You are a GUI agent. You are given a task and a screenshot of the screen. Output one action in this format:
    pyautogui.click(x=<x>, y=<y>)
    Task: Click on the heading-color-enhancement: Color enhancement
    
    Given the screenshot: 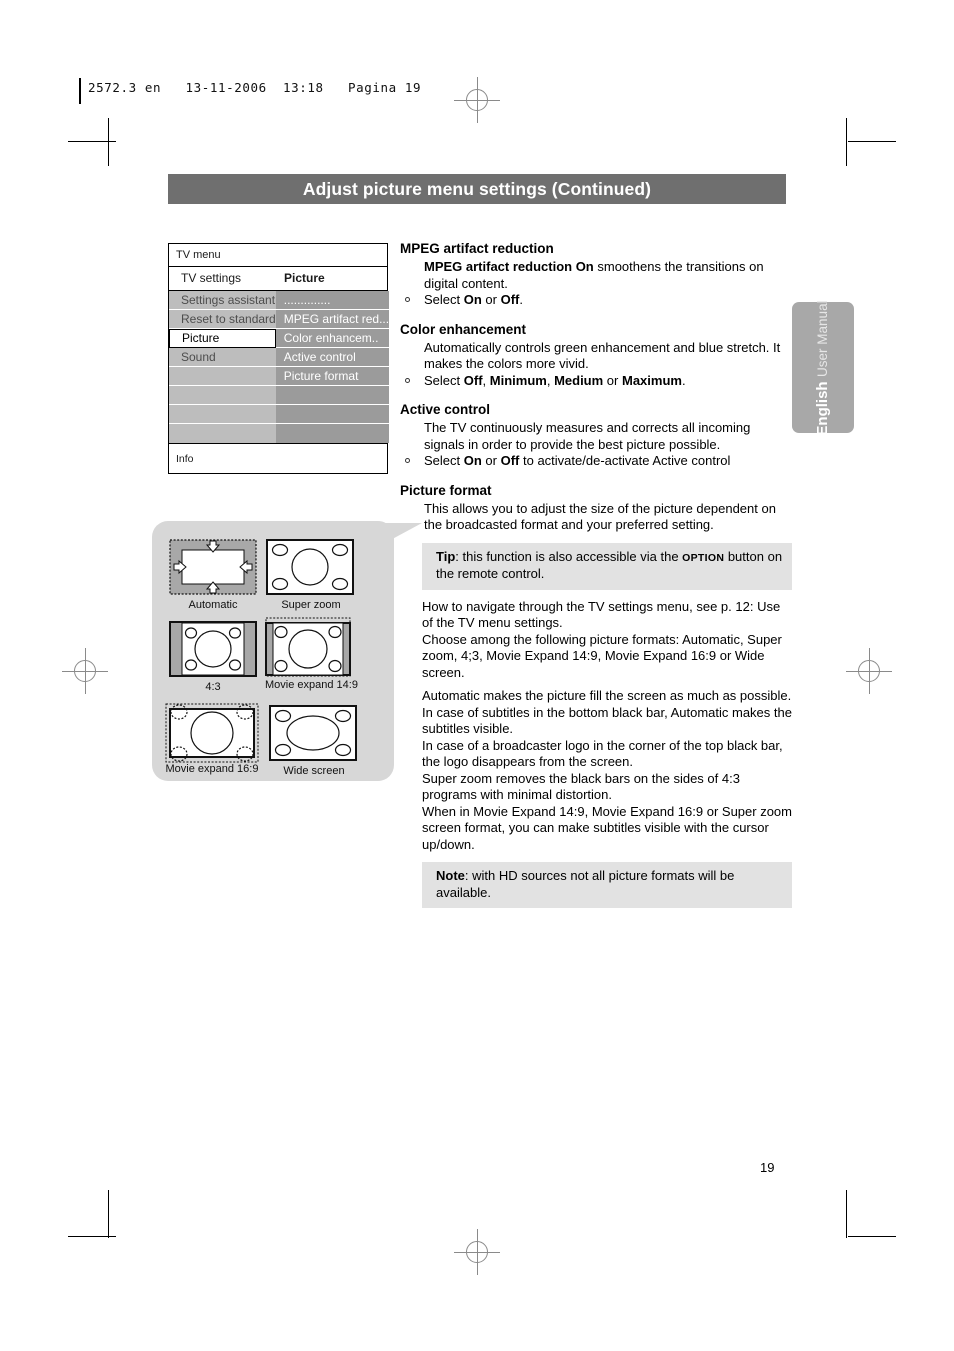 What is the action you would take?
    pyautogui.click(x=463, y=329)
    